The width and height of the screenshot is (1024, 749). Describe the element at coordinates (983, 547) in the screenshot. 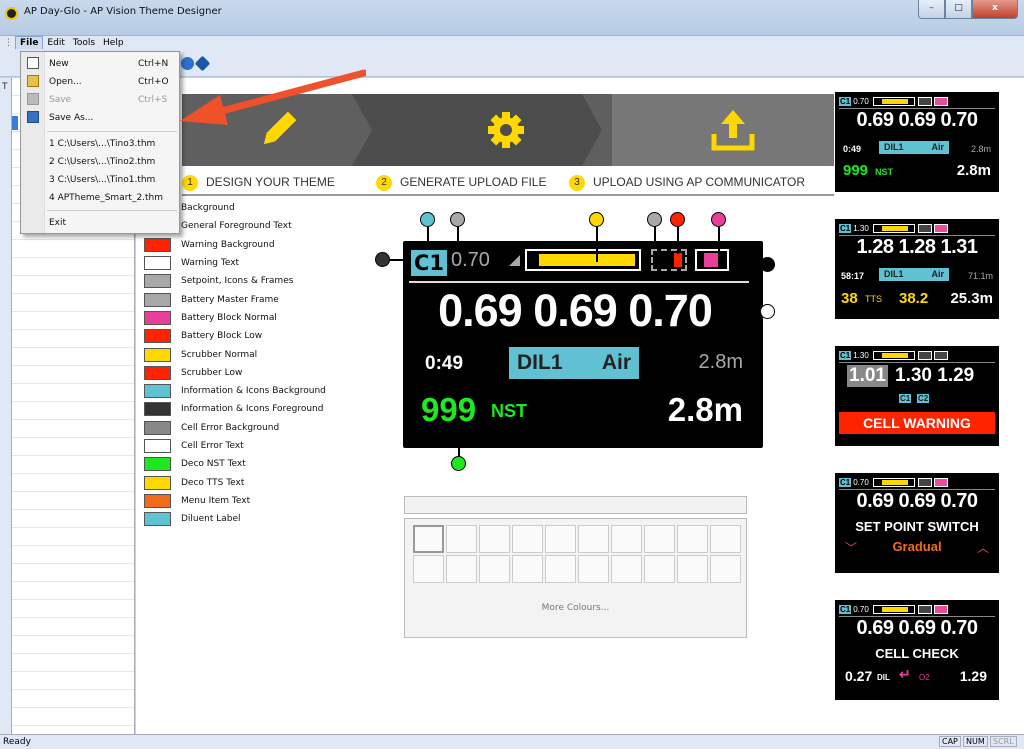

I see `chevron-up-icon: ︿` at that location.